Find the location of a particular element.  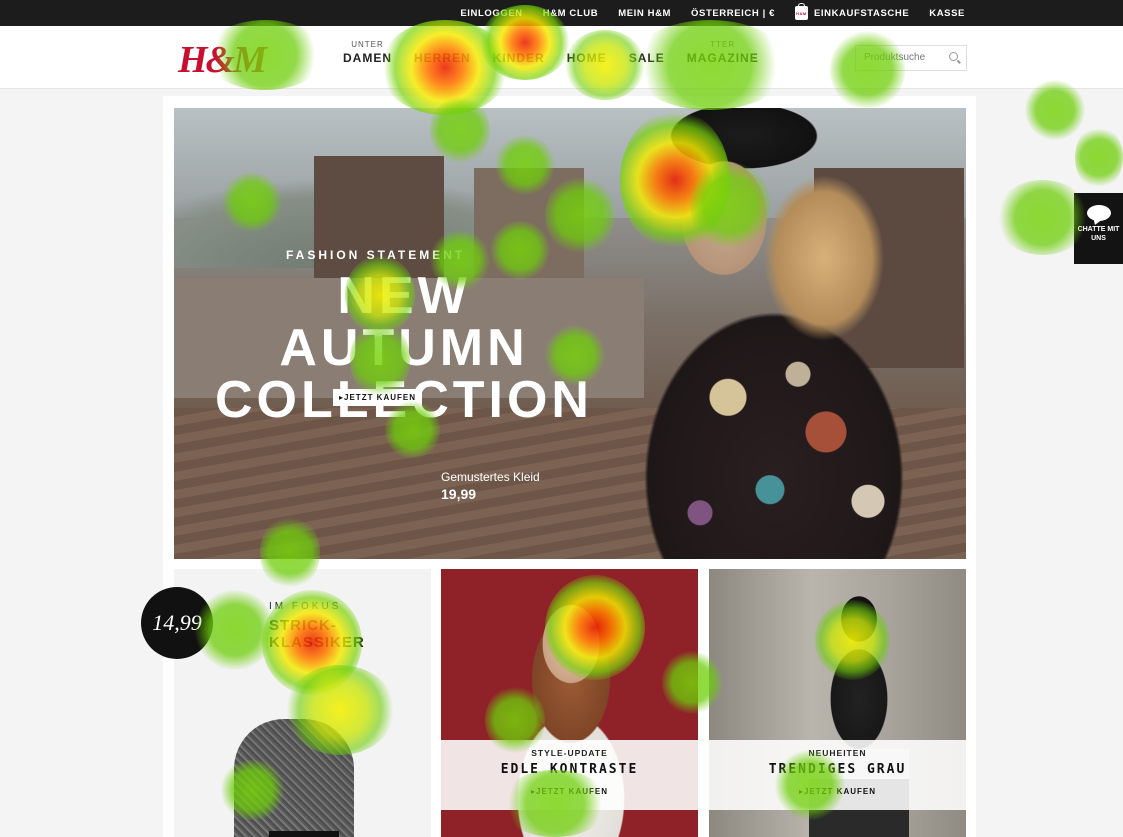

chat-widget-button: CHATTE MIT UNS is located at coordinates (1098, 228).